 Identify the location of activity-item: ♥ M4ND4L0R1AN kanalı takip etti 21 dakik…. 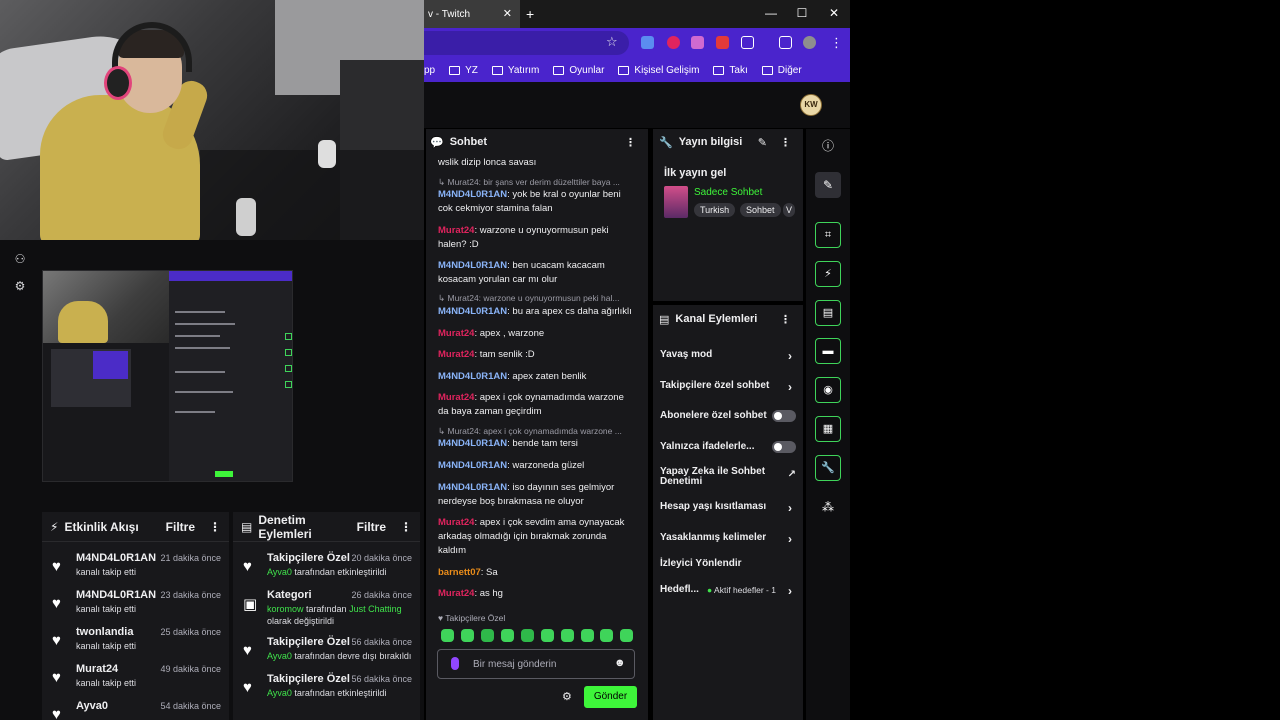
(135, 568).